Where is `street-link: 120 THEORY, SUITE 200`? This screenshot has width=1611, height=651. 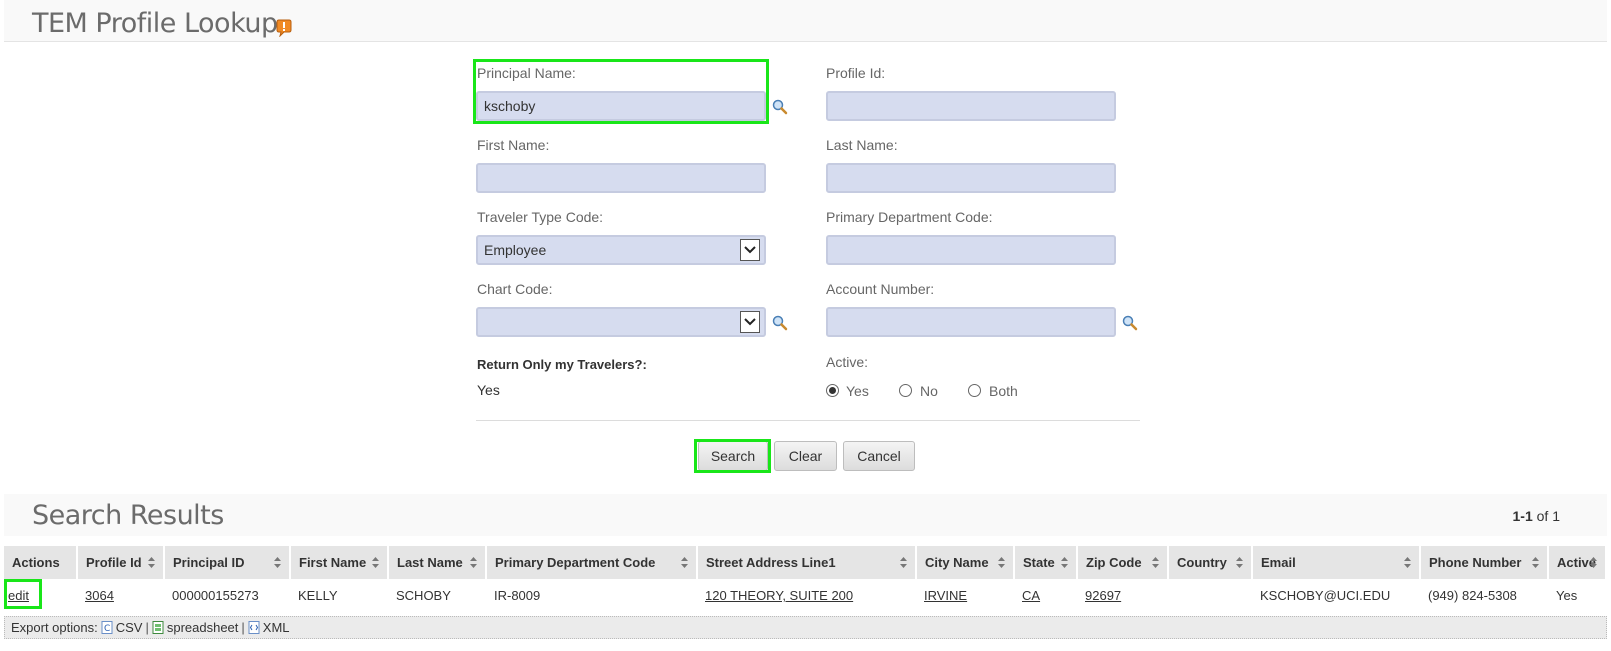
street-link: 120 THEORY, SUITE 200 is located at coordinates (779, 595).